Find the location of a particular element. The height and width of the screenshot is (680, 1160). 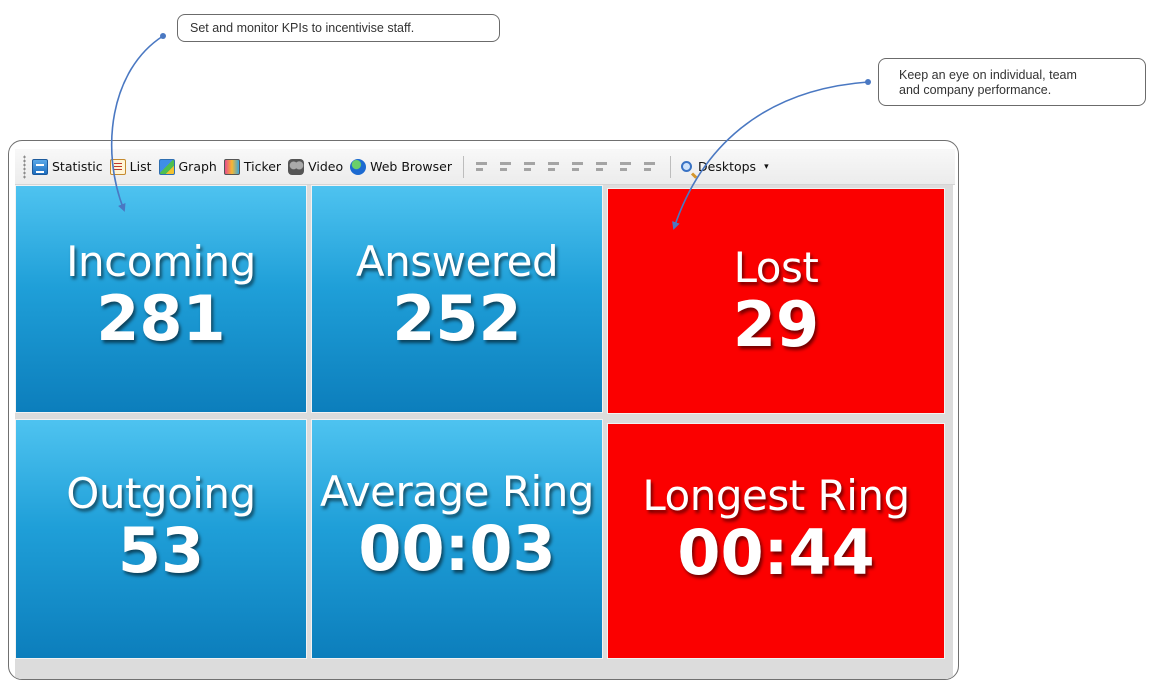

tile-label: Average Ring is located at coordinates (457, 491).